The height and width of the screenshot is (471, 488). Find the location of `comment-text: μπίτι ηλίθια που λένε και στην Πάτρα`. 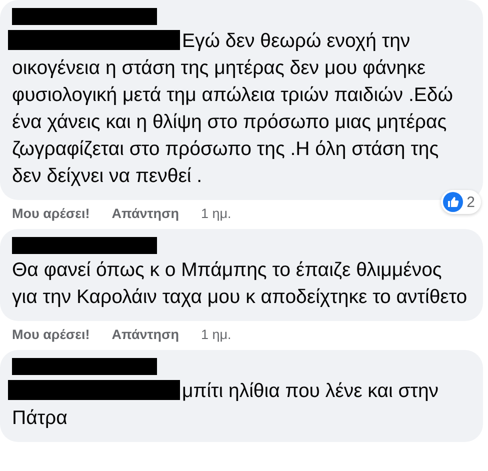

comment-text: μπίτι ηλίθια που λένε και στην Πάτρα is located at coordinates (240, 405).